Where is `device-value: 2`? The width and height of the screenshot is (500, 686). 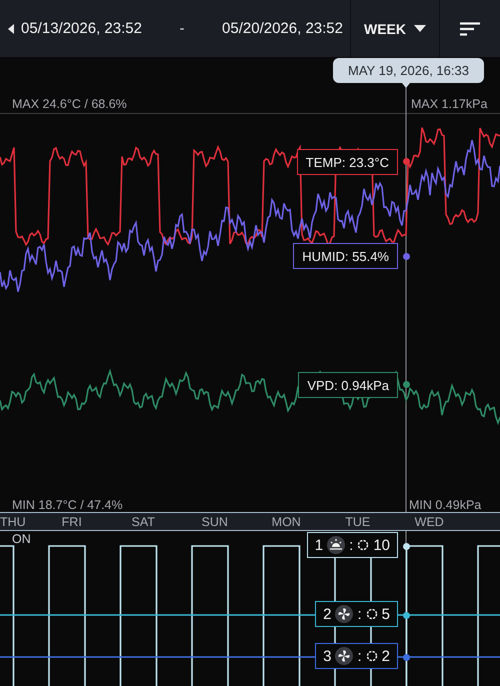
device-value: 2 is located at coordinates (386, 656).